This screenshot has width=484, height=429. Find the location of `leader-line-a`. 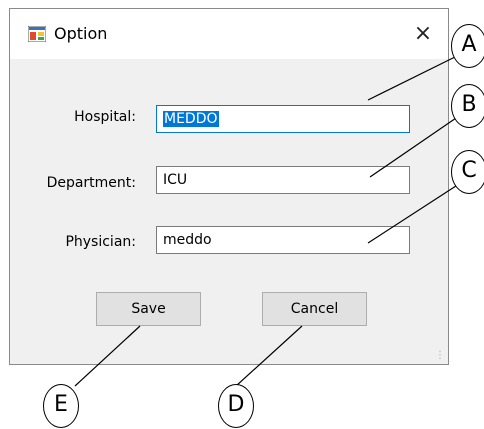

leader-line-a is located at coordinates (413, 77).